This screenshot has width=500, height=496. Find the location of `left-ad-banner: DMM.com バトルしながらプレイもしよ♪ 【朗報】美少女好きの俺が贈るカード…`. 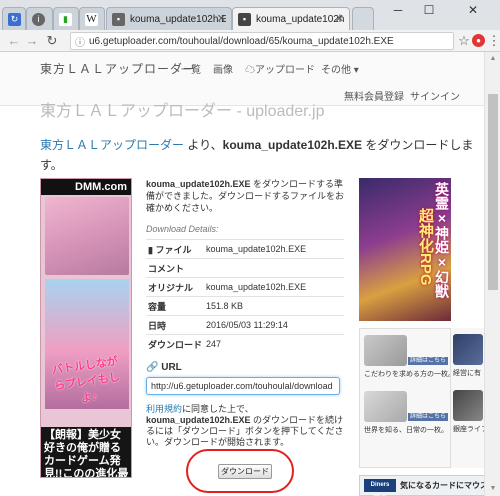

left-ad-banner: DMM.com バトルしながらプレイもしよ♪ 【朗報】美少女好きの俺が贈るカード… is located at coordinates (86, 328).